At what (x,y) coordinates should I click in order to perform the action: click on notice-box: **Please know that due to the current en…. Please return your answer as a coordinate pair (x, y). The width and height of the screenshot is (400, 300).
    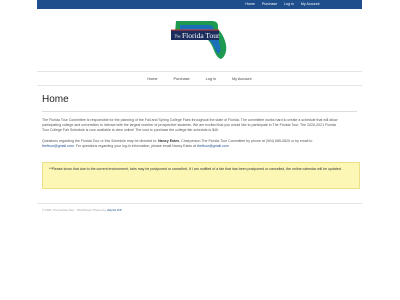
    Looking at the image, I should click on (201, 175).